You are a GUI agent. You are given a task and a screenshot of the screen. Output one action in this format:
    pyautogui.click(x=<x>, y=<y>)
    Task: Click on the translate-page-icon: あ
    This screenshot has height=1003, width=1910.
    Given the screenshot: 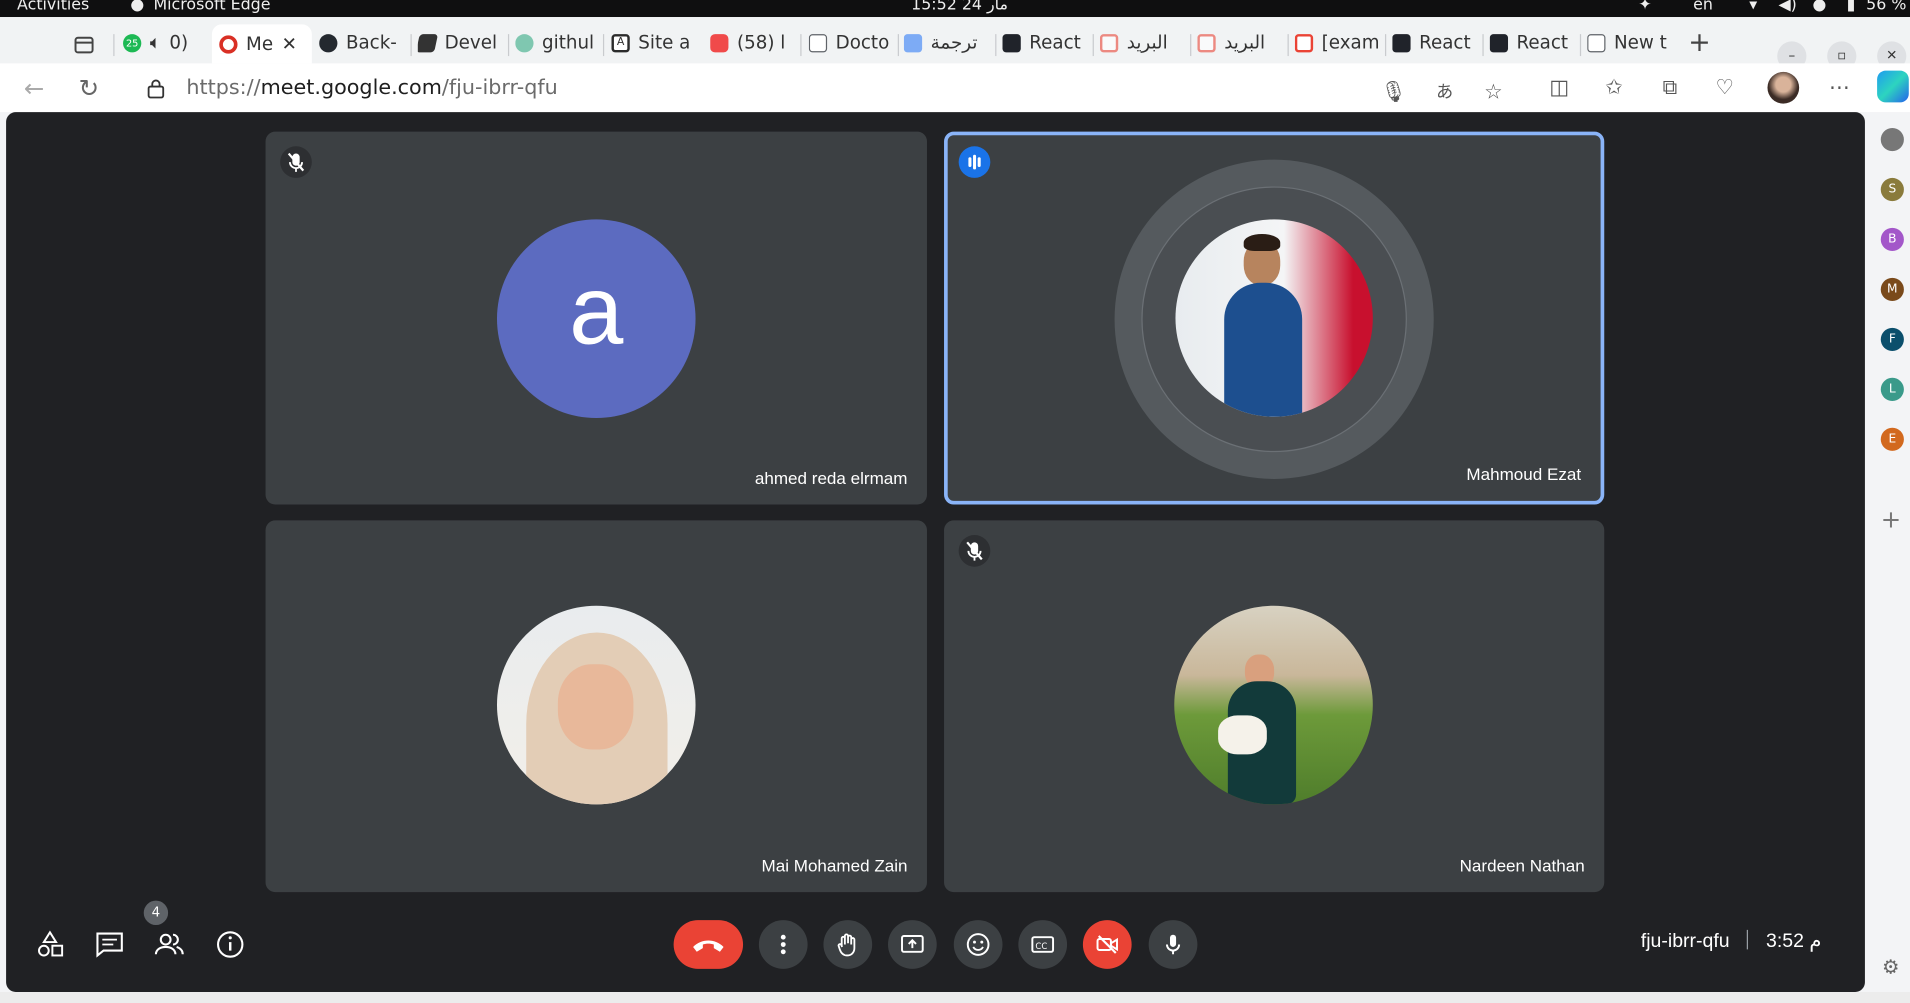 What is the action you would take?
    pyautogui.click(x=1444, y=92)
    